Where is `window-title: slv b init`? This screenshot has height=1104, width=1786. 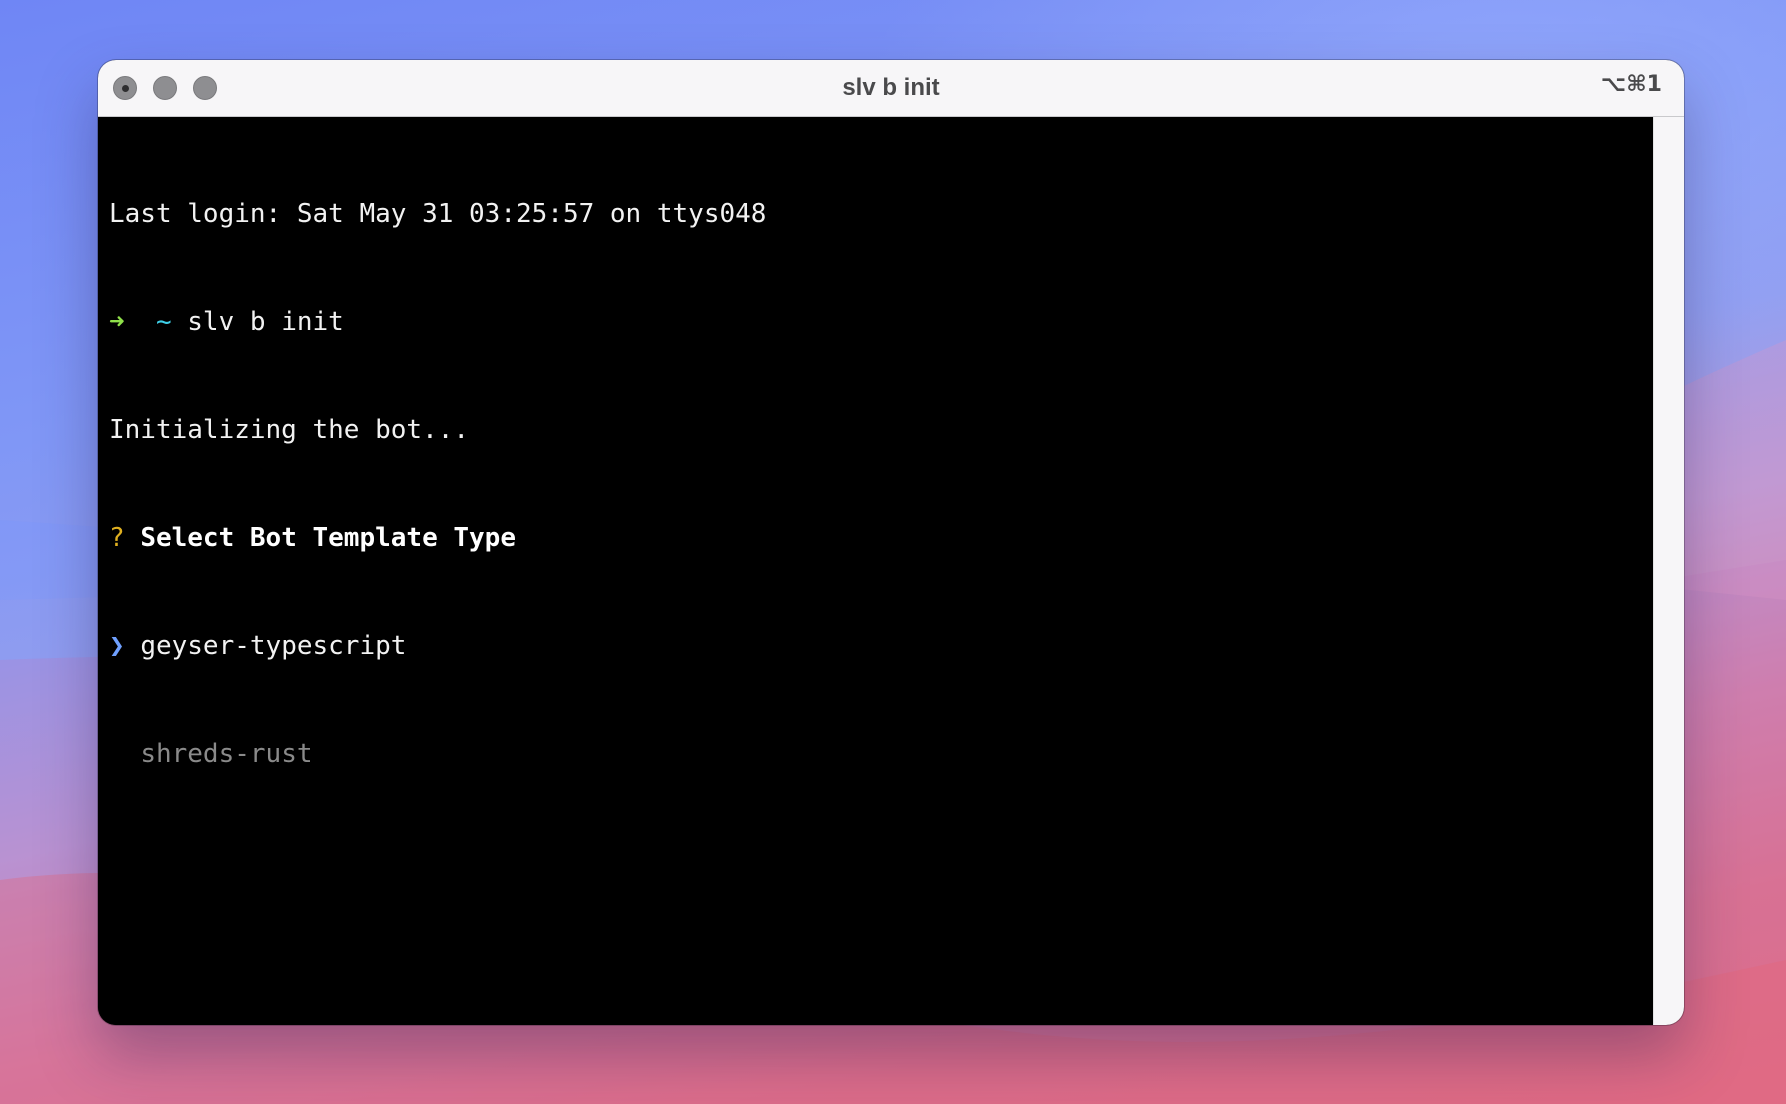
window-title: slv b init is located at coordinates (891, 87).